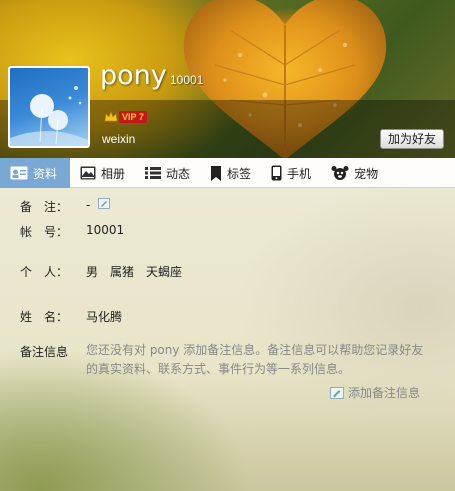  Describe the element at coordinates (384, 393) in the screenshot. I see `add-remark-label: 添加备注信息` at that location.